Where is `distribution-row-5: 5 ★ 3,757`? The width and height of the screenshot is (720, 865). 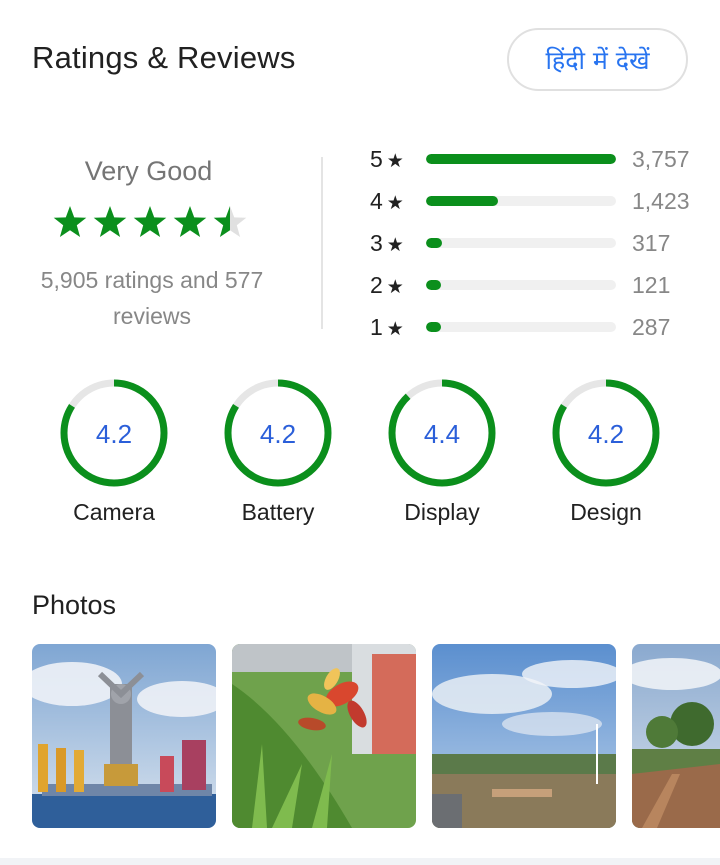
distribution-row-5: 5 ★ 3,757 is located at coordinates (540, 159).